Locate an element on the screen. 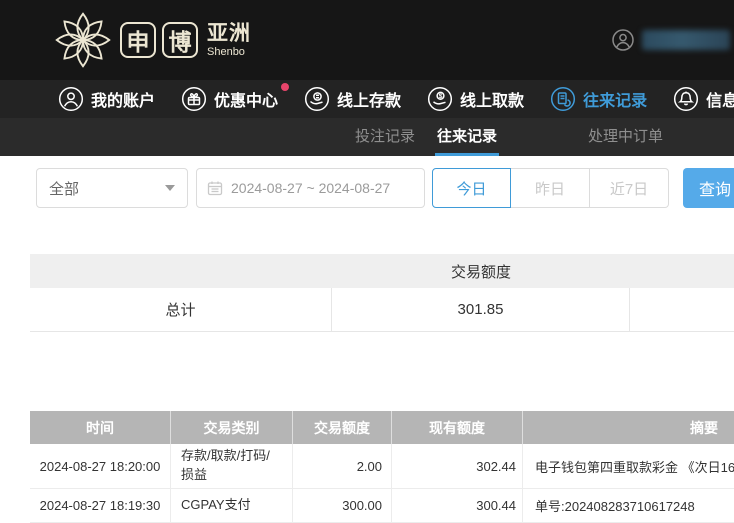 This screenshot has width=734, height=523. summary-total-value: 301.85 is located at coordinates (481, 309).